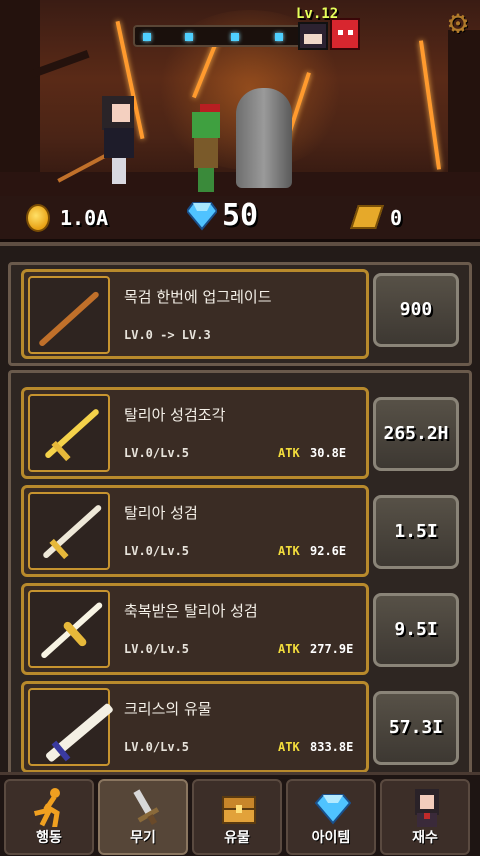  What do you see at coordinates (168, 709) in the screenshot?
I see `weapon-name: 크리스의 유물` at bounding box center [168, 709].